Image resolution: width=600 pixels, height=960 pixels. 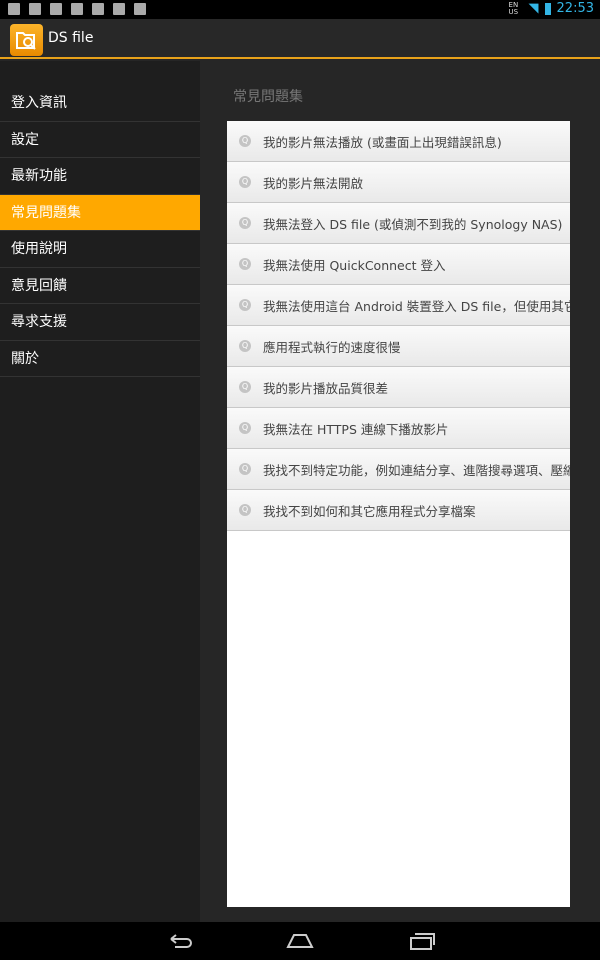 What do you see at coordinates (100, 176) in the screenshot?
I see `sidebar-item-whats-new: 最新功能` at bounding box center [100, 176].